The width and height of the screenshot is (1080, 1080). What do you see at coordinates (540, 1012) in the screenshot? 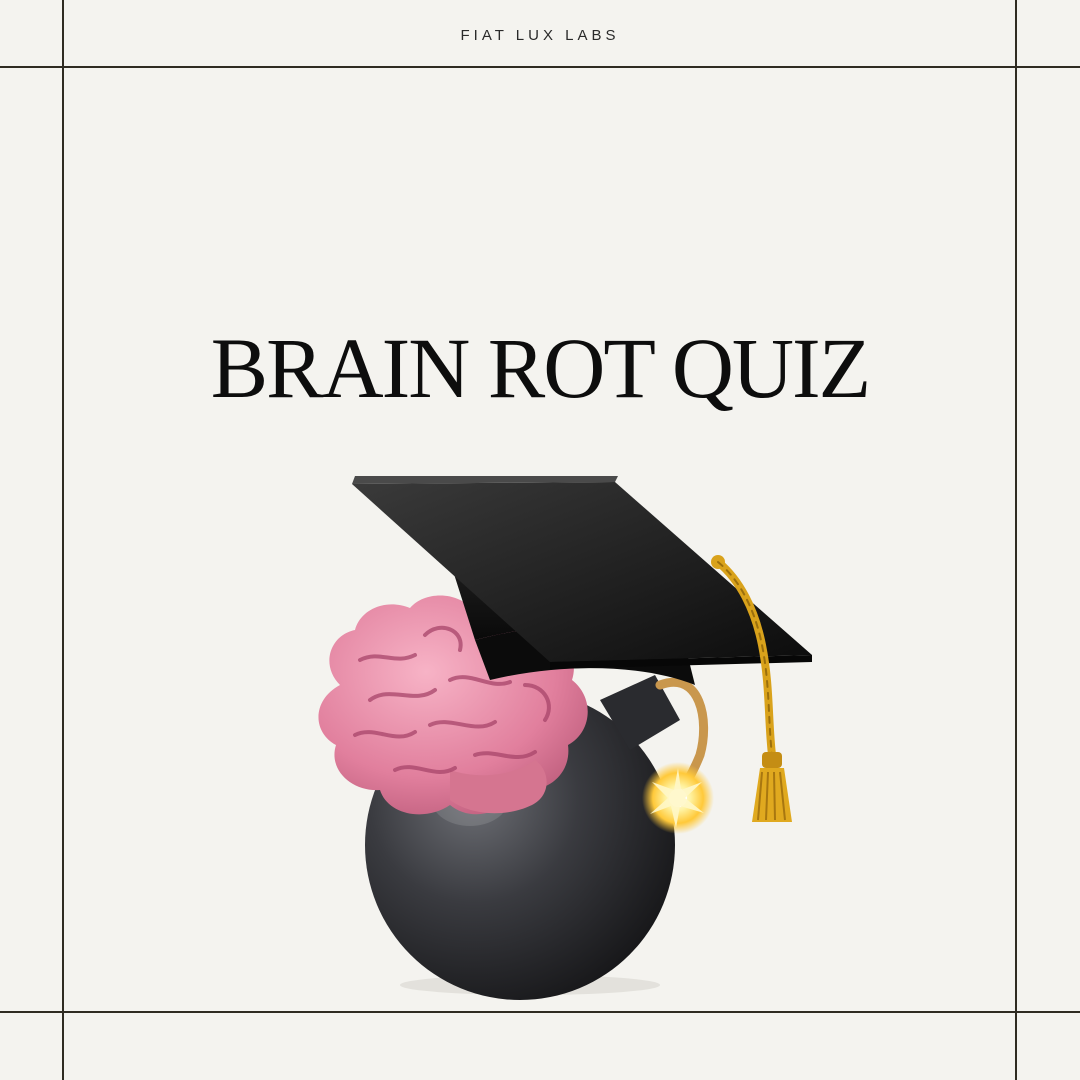
I see `bottom-rule` at bounding box center [540, 1012].